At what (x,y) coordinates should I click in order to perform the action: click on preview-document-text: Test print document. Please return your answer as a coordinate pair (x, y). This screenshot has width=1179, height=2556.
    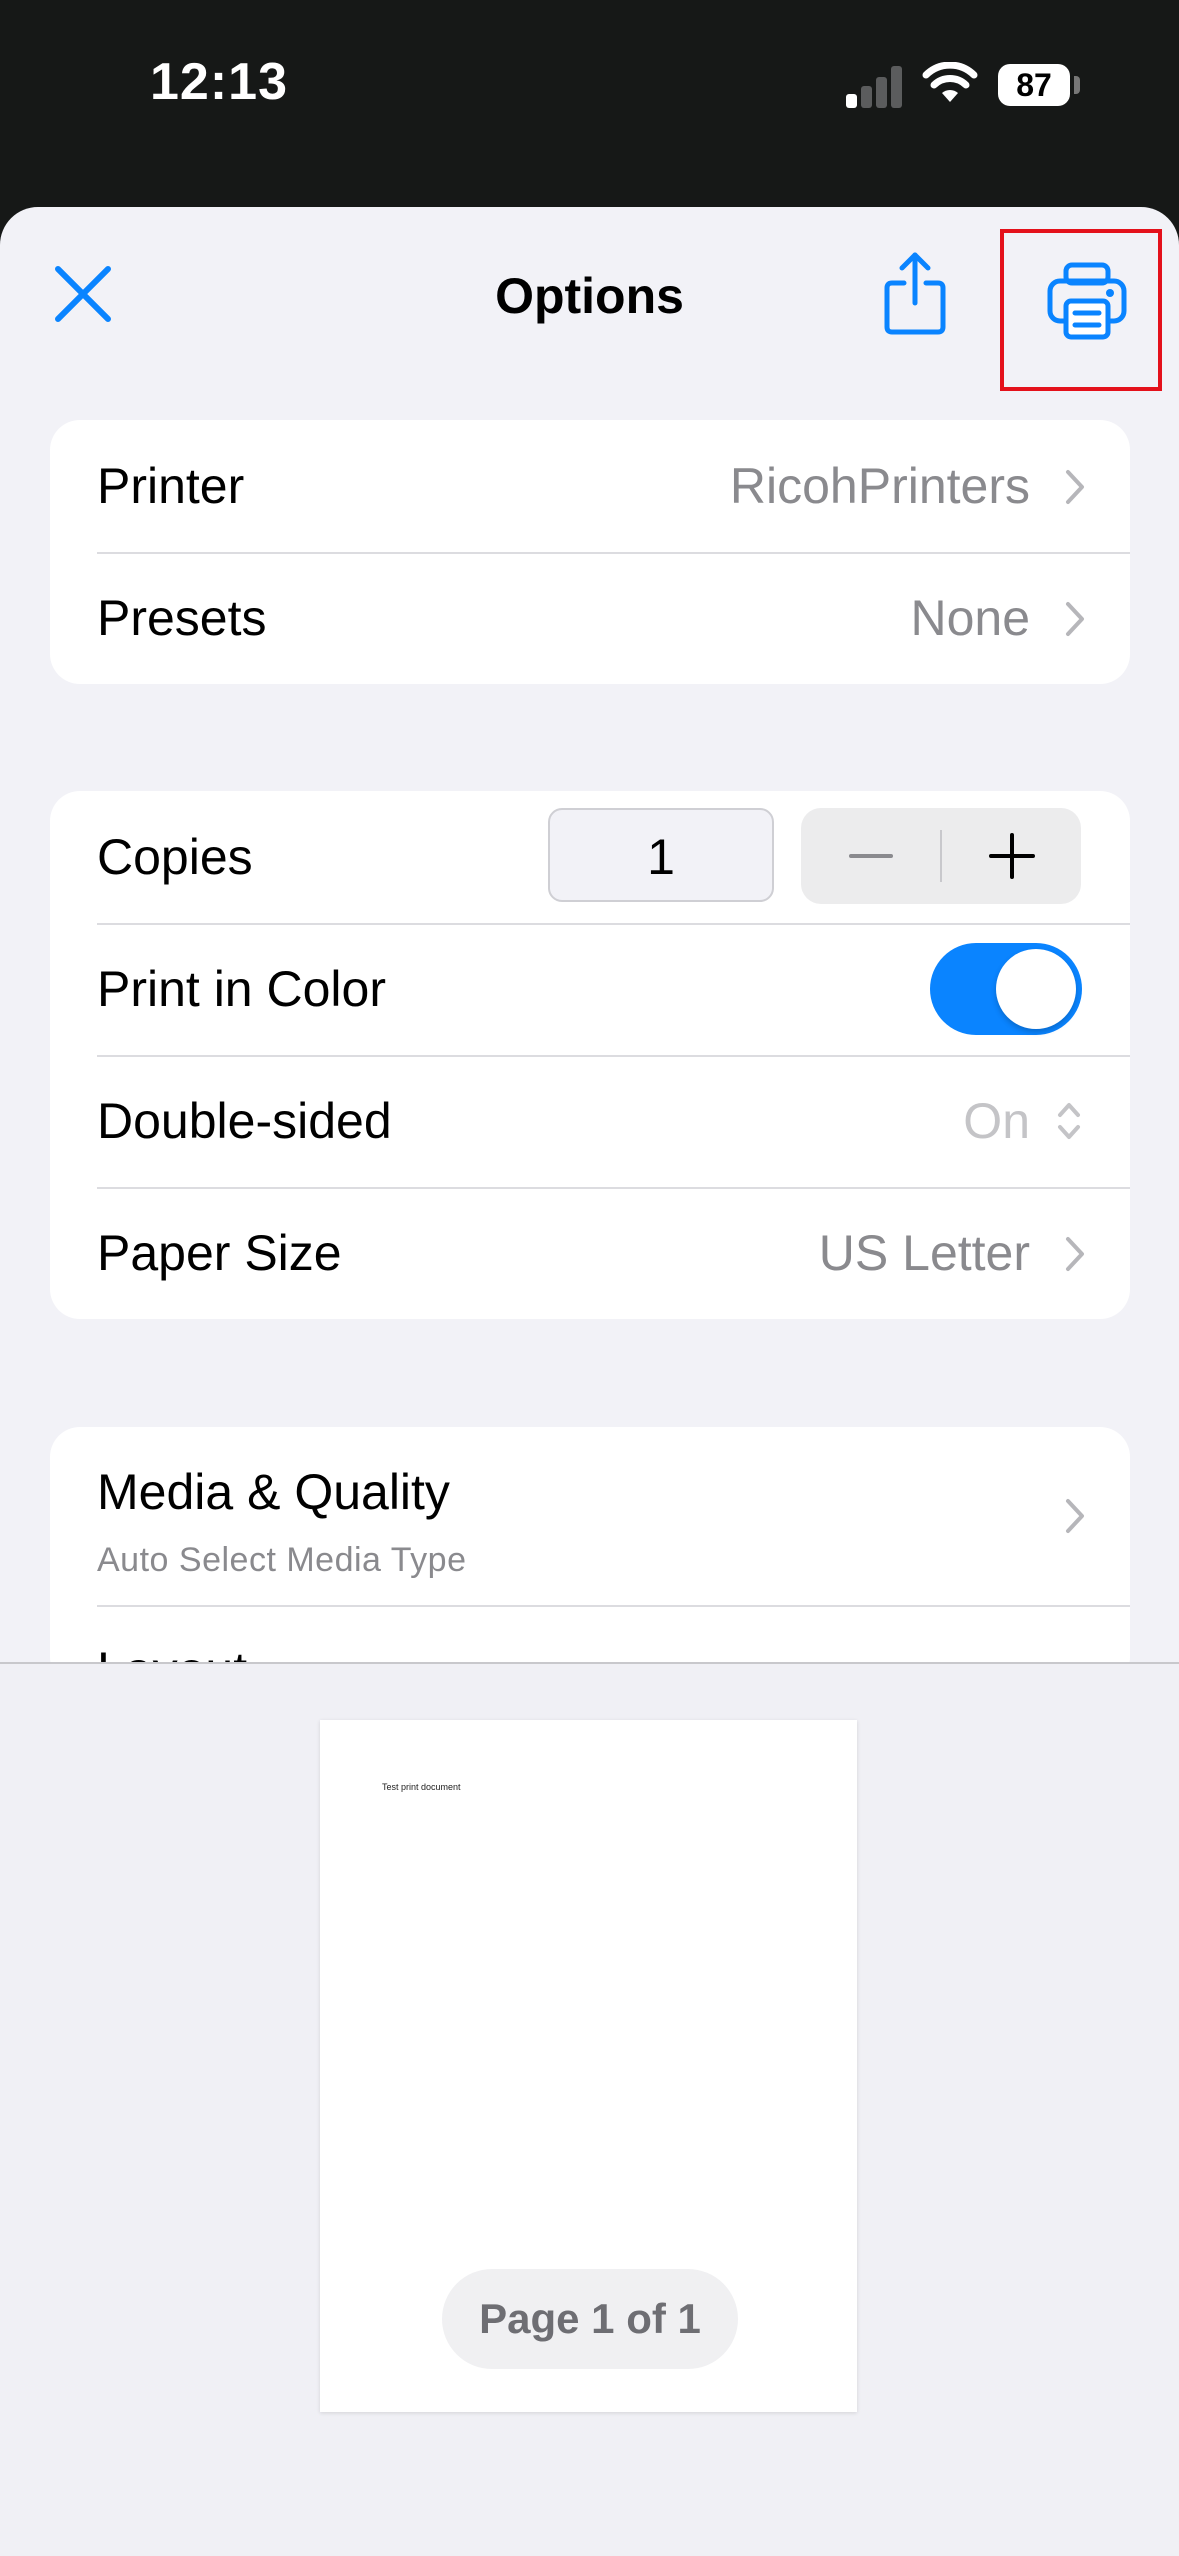
    Looking at the image, I should click on (421, 1787).